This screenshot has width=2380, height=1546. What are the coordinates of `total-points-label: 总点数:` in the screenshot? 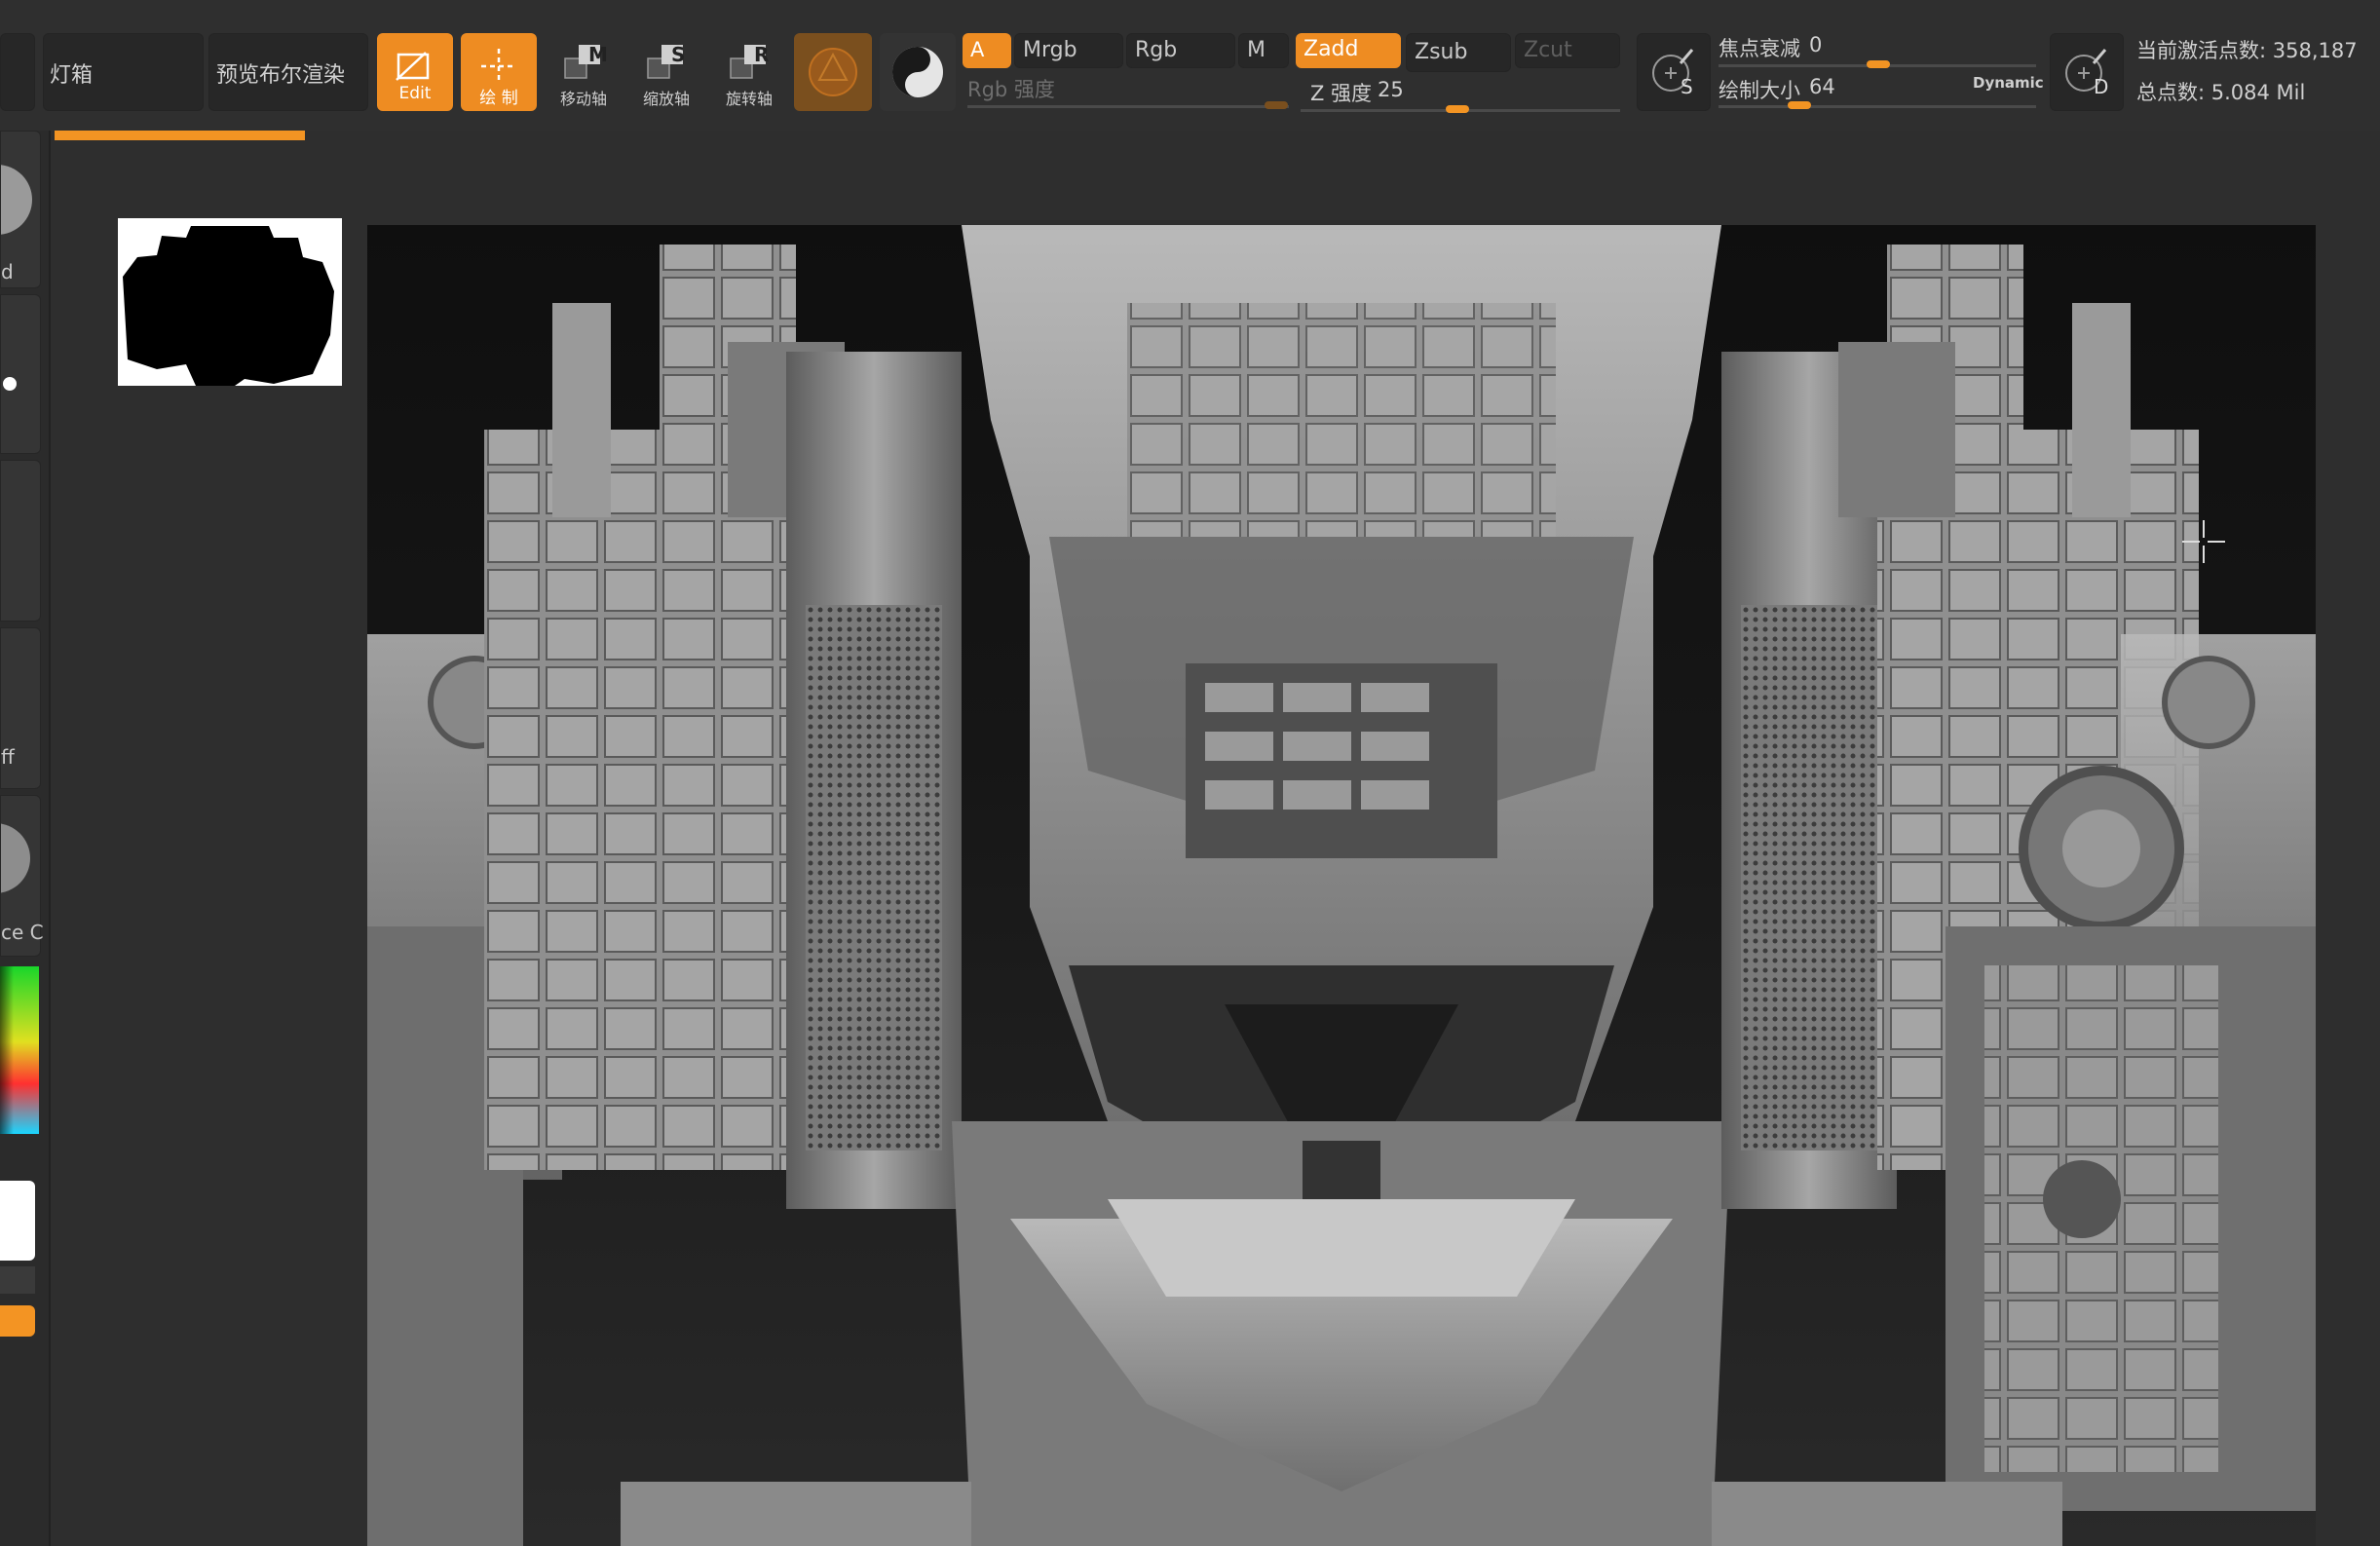 It's located at (2171, 92).